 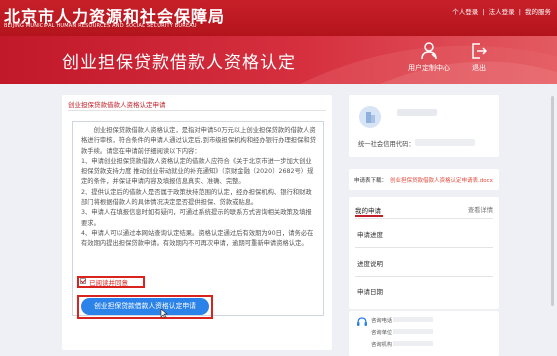 I want to click on corporate-login-link: 法人登录, so click(x=502, y=12).